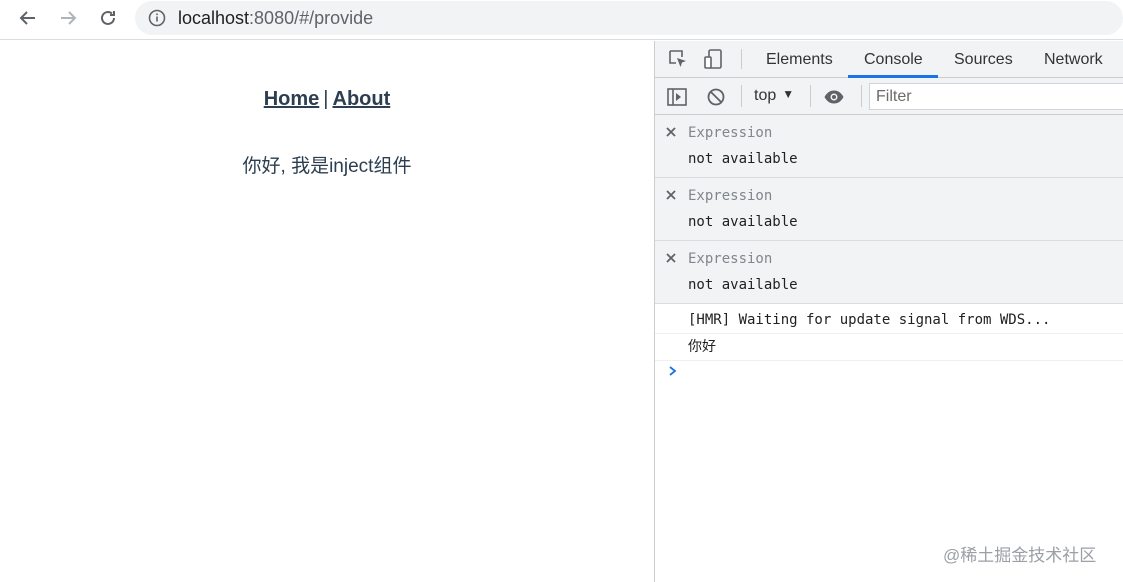 This screenshot has width=1123, height=582. What do you see at coordinates (714, 59) in the screenshot?
I see `device-toolbar-icon` at bounding box center [714, 59].